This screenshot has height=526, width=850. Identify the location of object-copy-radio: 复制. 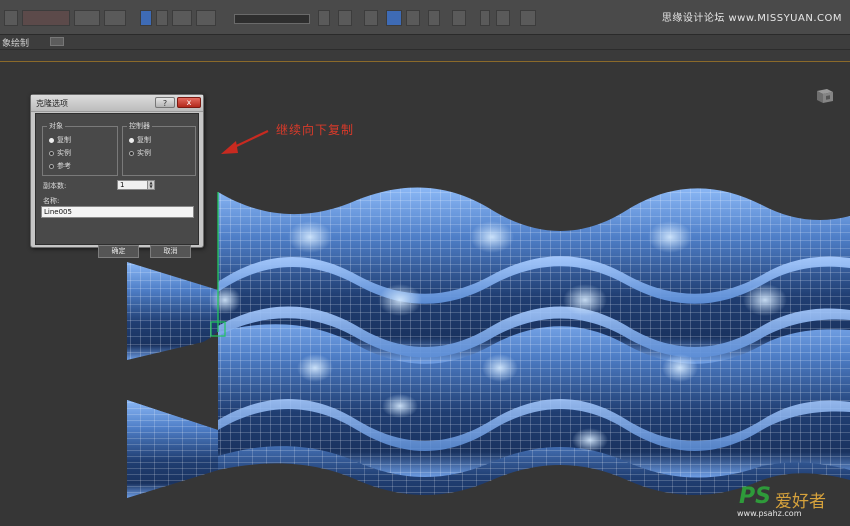
(60, 140).